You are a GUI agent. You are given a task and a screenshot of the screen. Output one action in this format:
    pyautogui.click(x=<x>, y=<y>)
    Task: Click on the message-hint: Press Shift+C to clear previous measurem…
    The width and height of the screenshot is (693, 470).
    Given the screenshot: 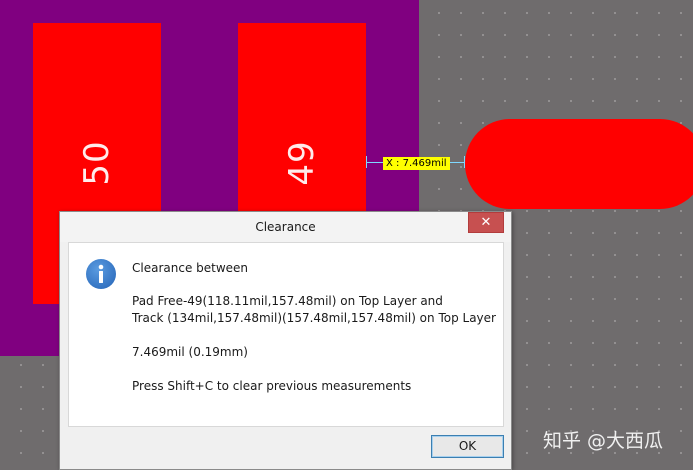 What is the action you would take?
    pyautogui.click(x=272, y=386)
    